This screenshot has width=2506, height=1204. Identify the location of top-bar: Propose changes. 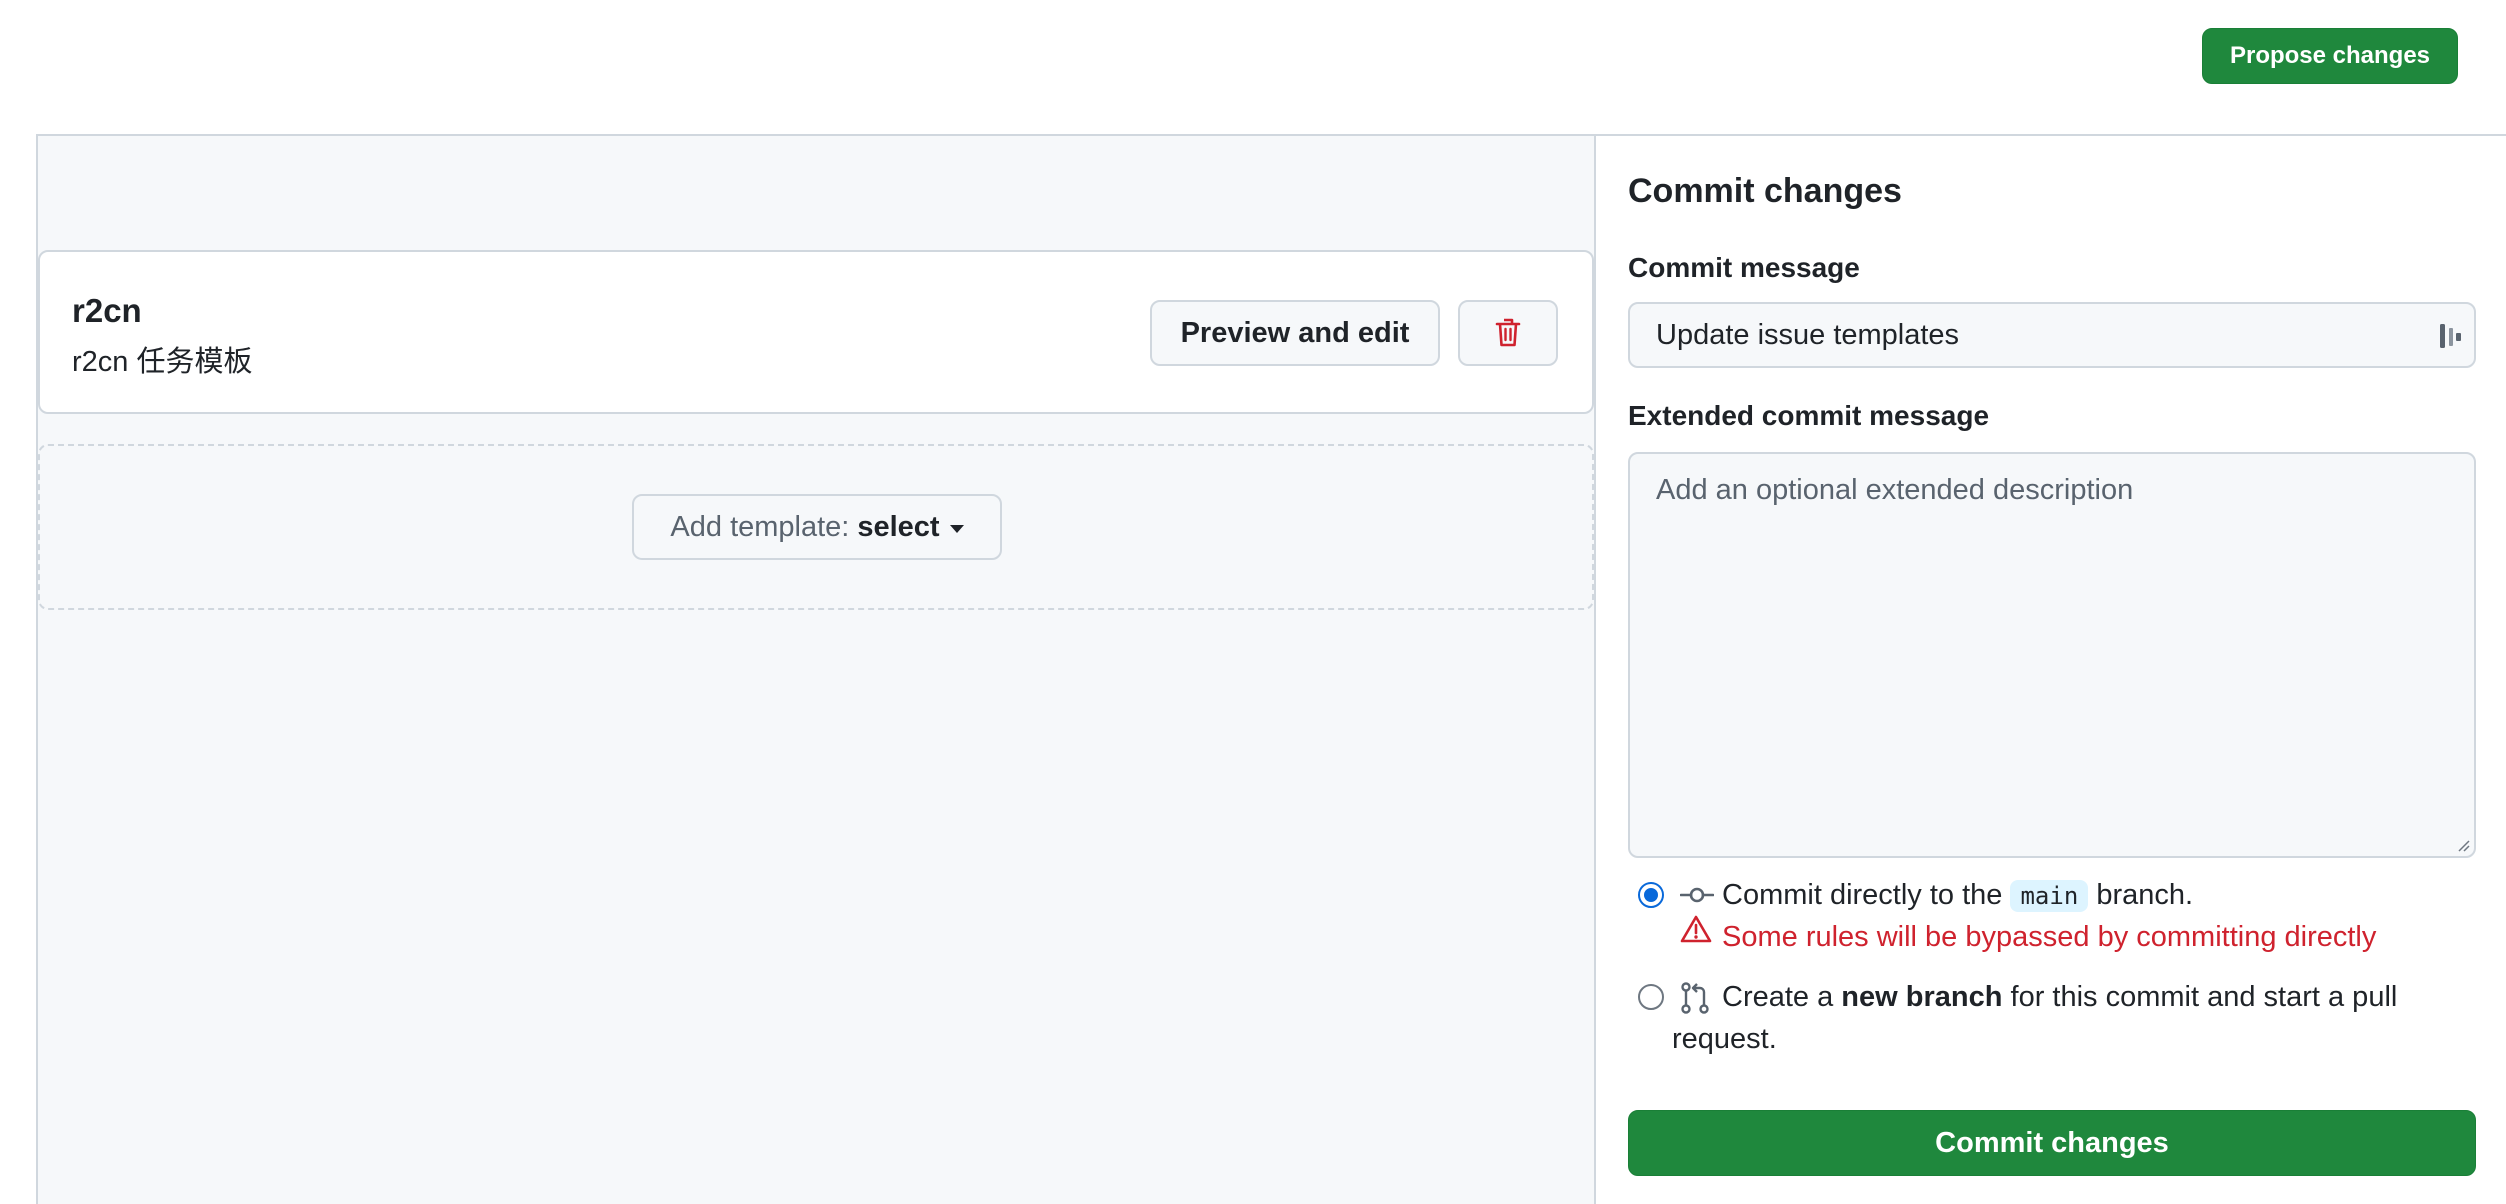
(1253, 67).